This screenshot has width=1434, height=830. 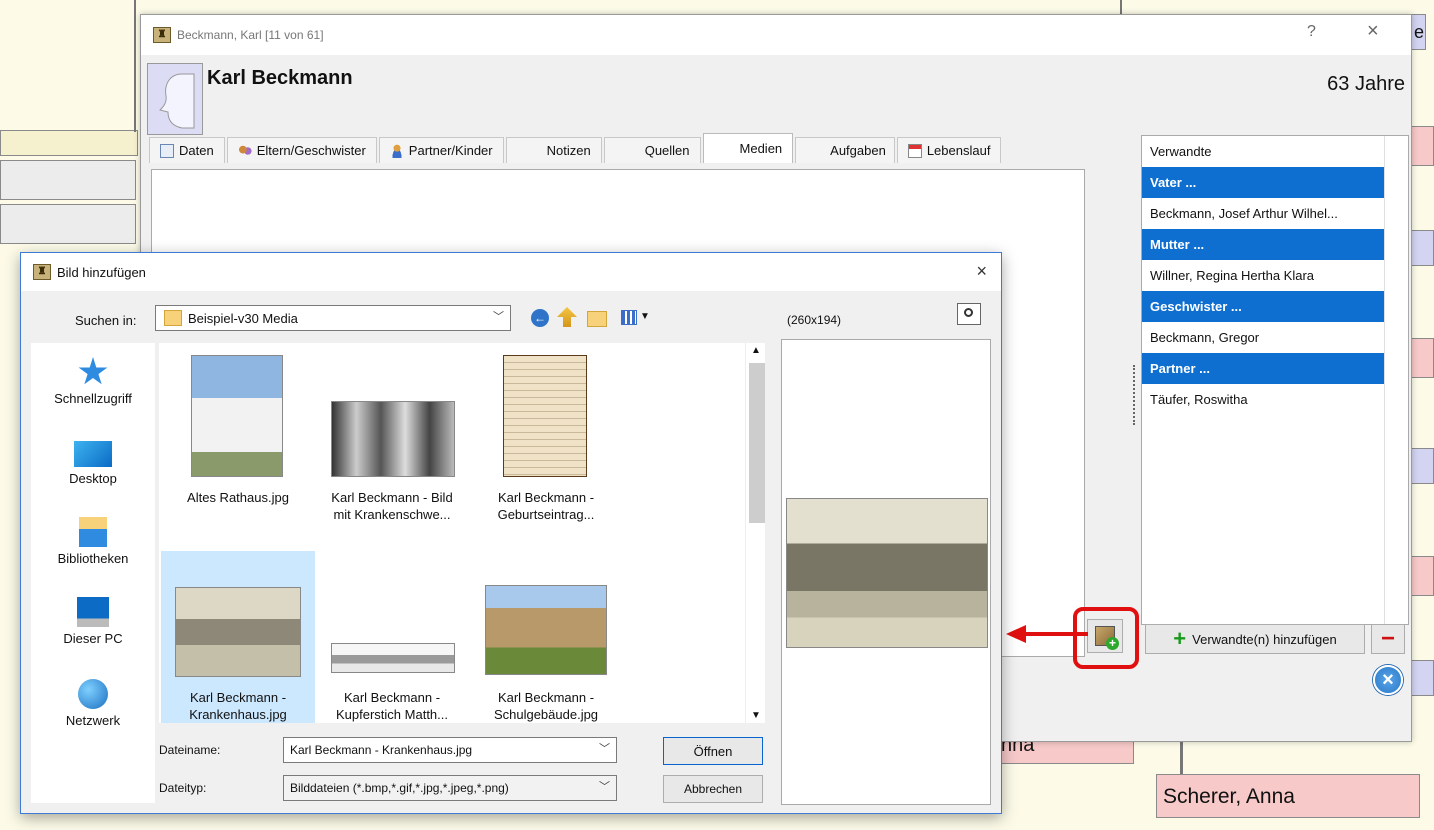 I want to click on help-button: ?, so click(x=1311, y=32).